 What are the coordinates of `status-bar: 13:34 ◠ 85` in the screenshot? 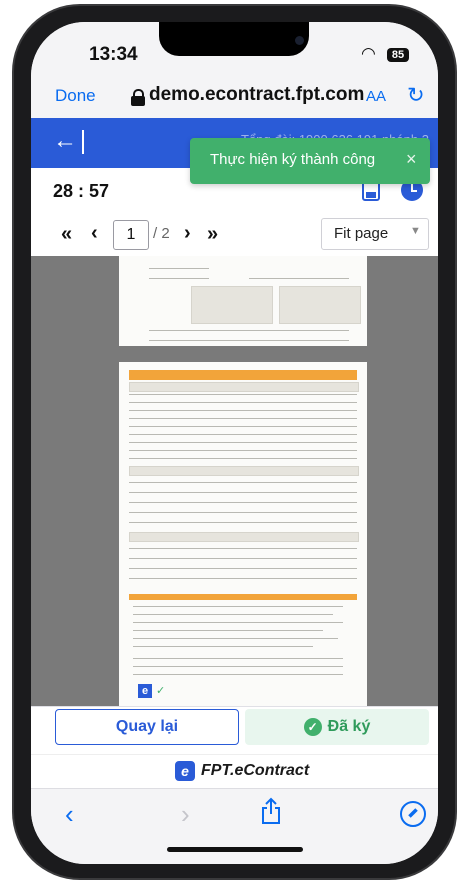 It's located at (234, 53).